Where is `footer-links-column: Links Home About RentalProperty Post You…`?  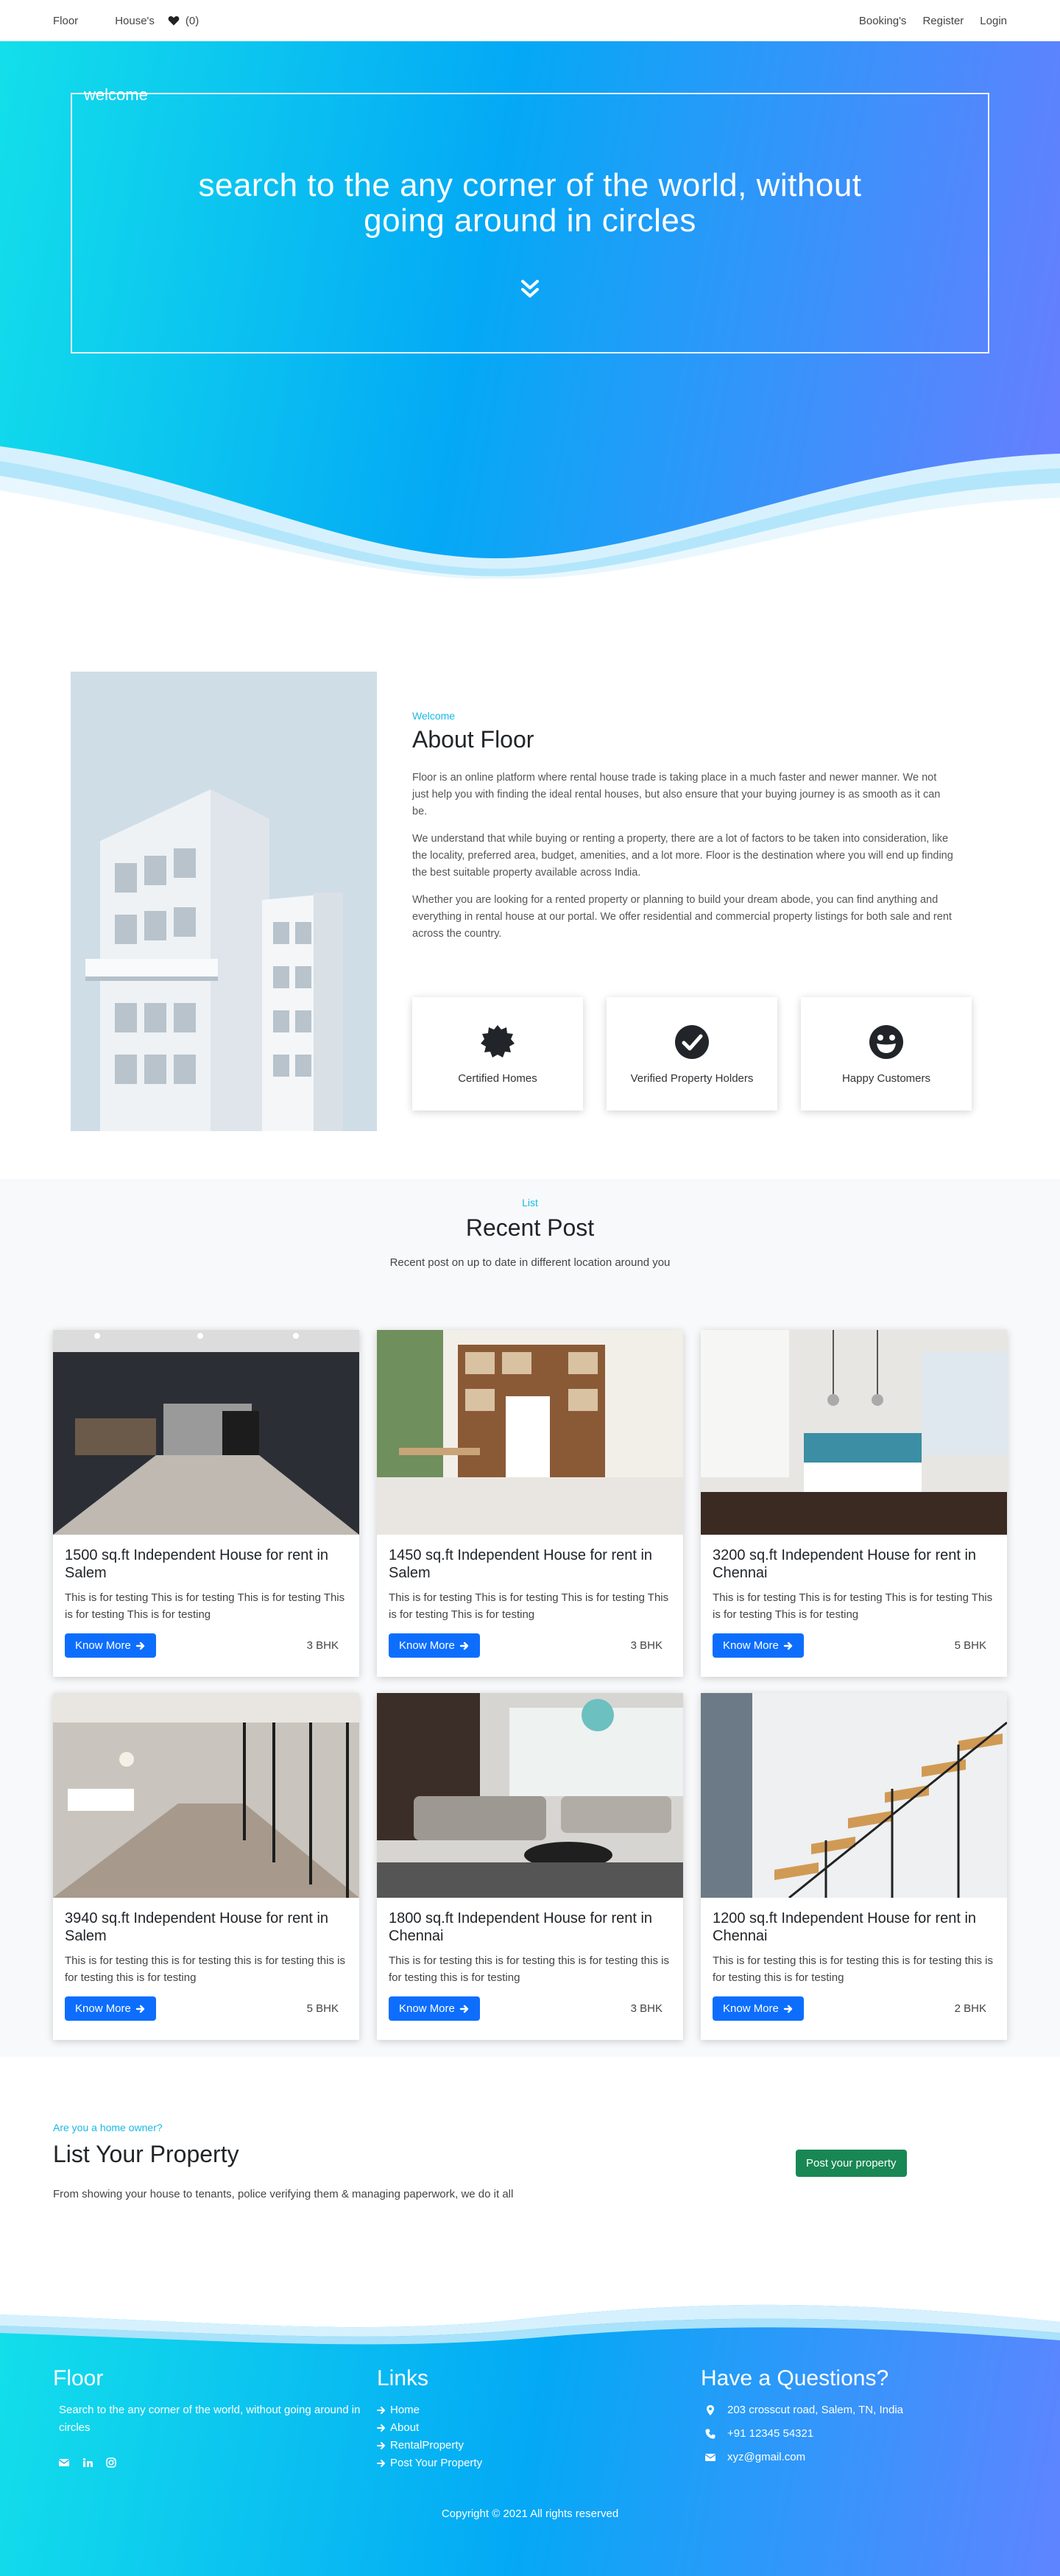 footer-links-column: Links Home About RentalProperty Post You… is located at coordinates (429, 2419).